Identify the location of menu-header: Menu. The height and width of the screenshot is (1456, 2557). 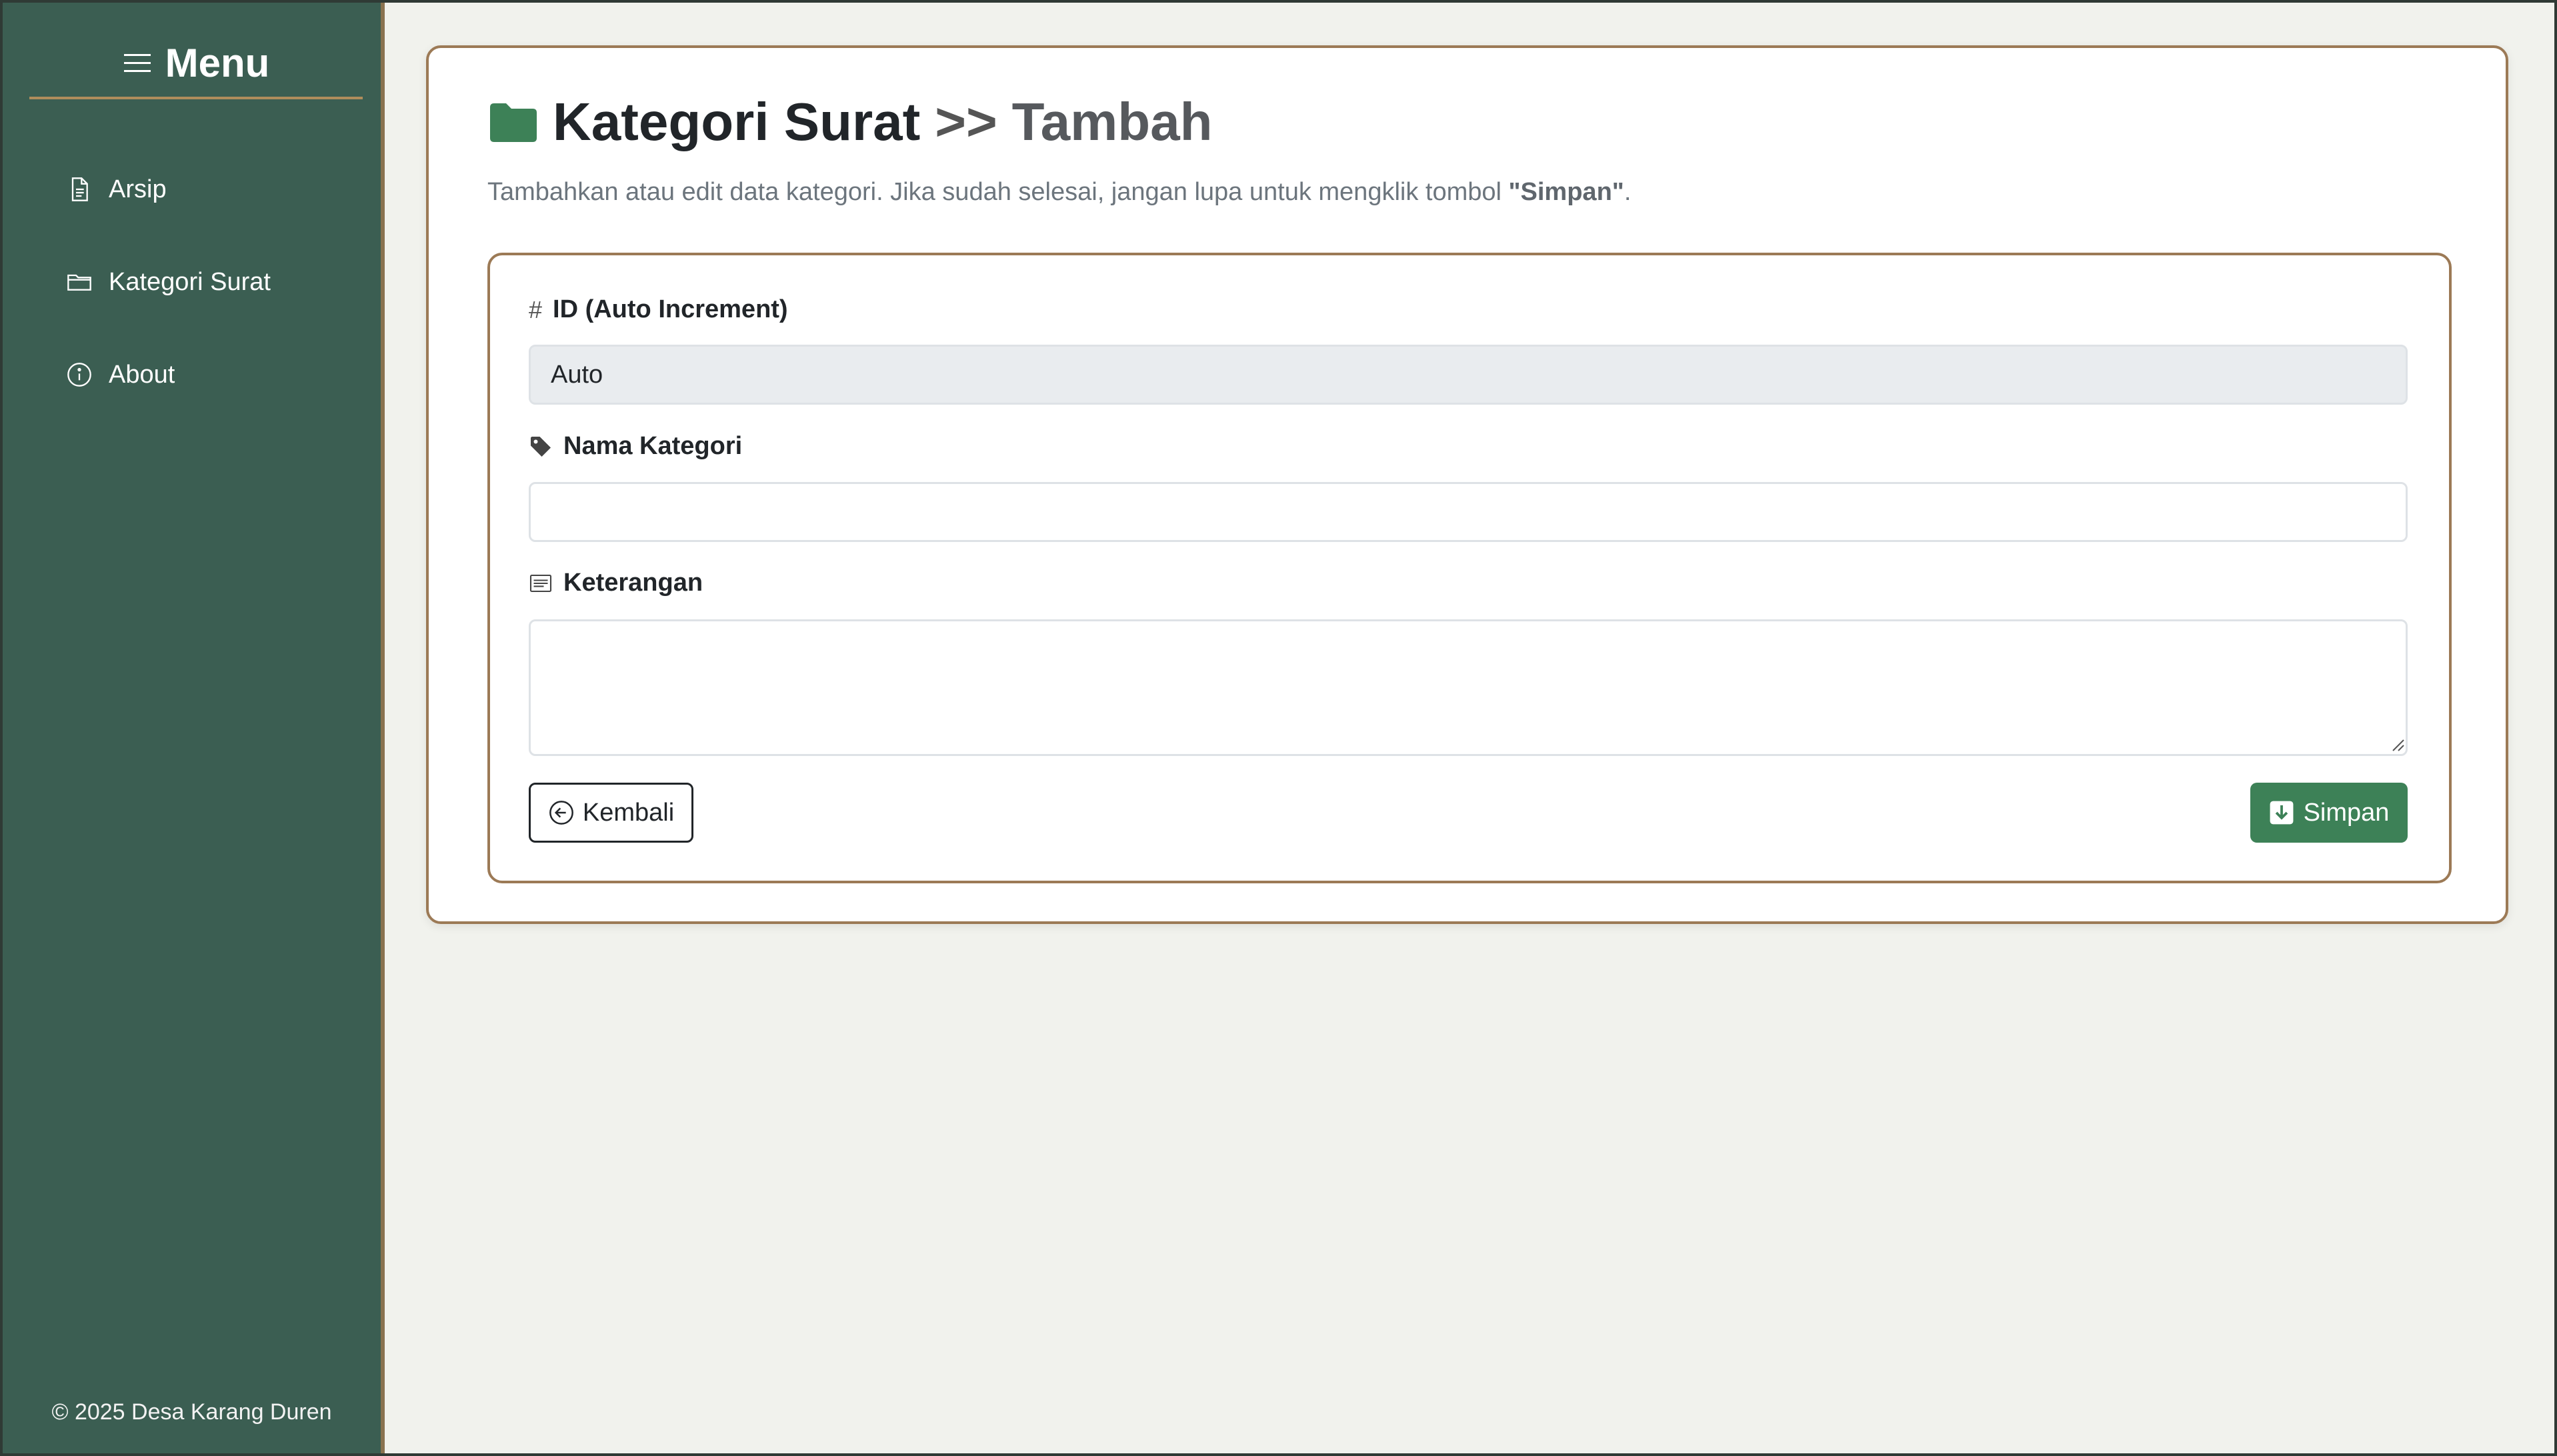
(196, 64).